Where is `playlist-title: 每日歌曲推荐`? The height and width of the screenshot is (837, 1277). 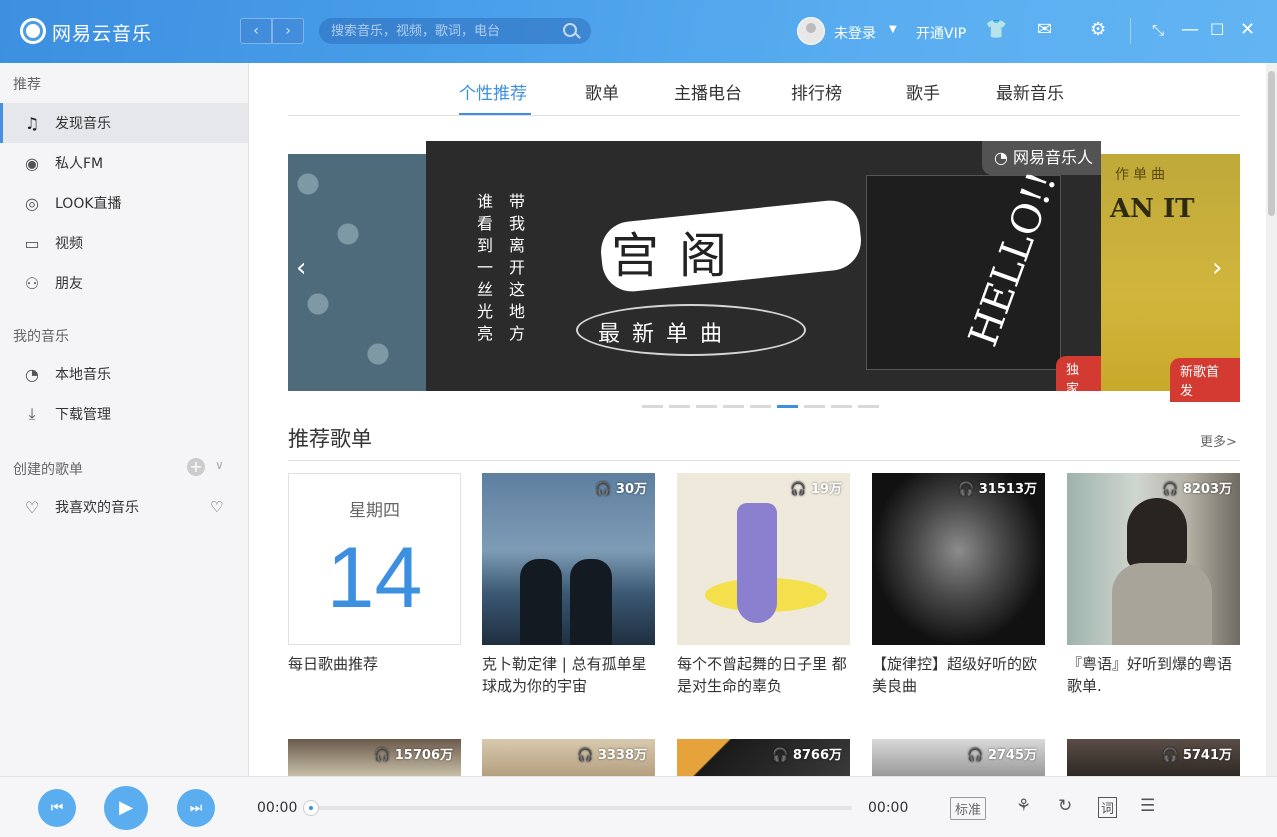
playlist-title: 每日歌曲推荐 is located at coordinates (375, 664).